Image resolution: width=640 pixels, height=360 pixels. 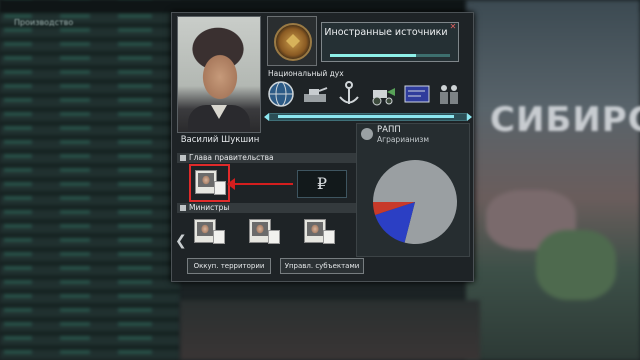 What do you see at coordinates (306, 73) in the screenshot?
I see `national-spirit-title: Национальный дух` at bounding box center [306, 73].